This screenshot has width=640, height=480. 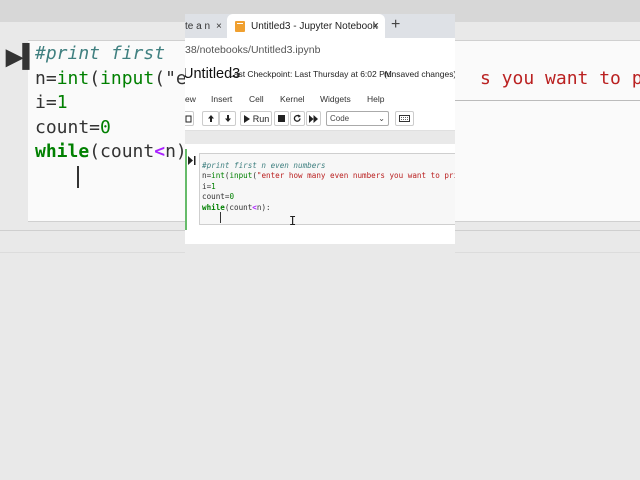 What do you see at coordinates (218, 197) in the screenshot?
I see `code-line-4: count=0` at bounding box center [218, 197].